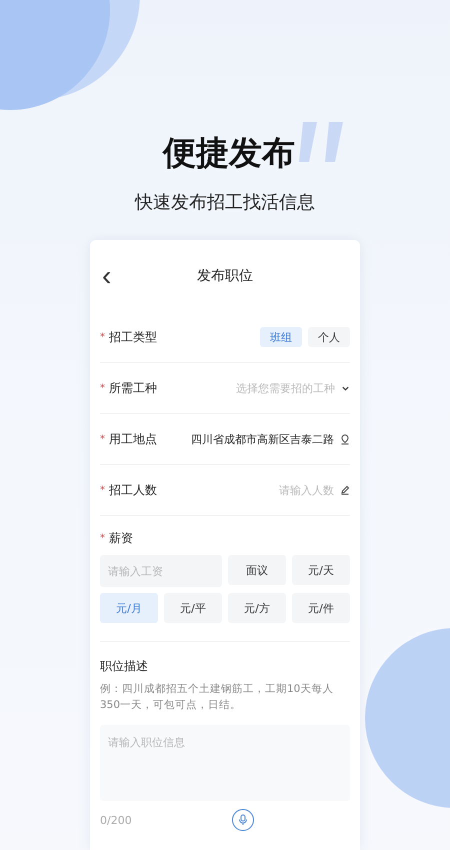 Image resolution: width=450 pixels, height=850 pixels. Describe the element at coordinates (128, 388) in the screenshot. I see `field-label: * 所需工种` at that location.